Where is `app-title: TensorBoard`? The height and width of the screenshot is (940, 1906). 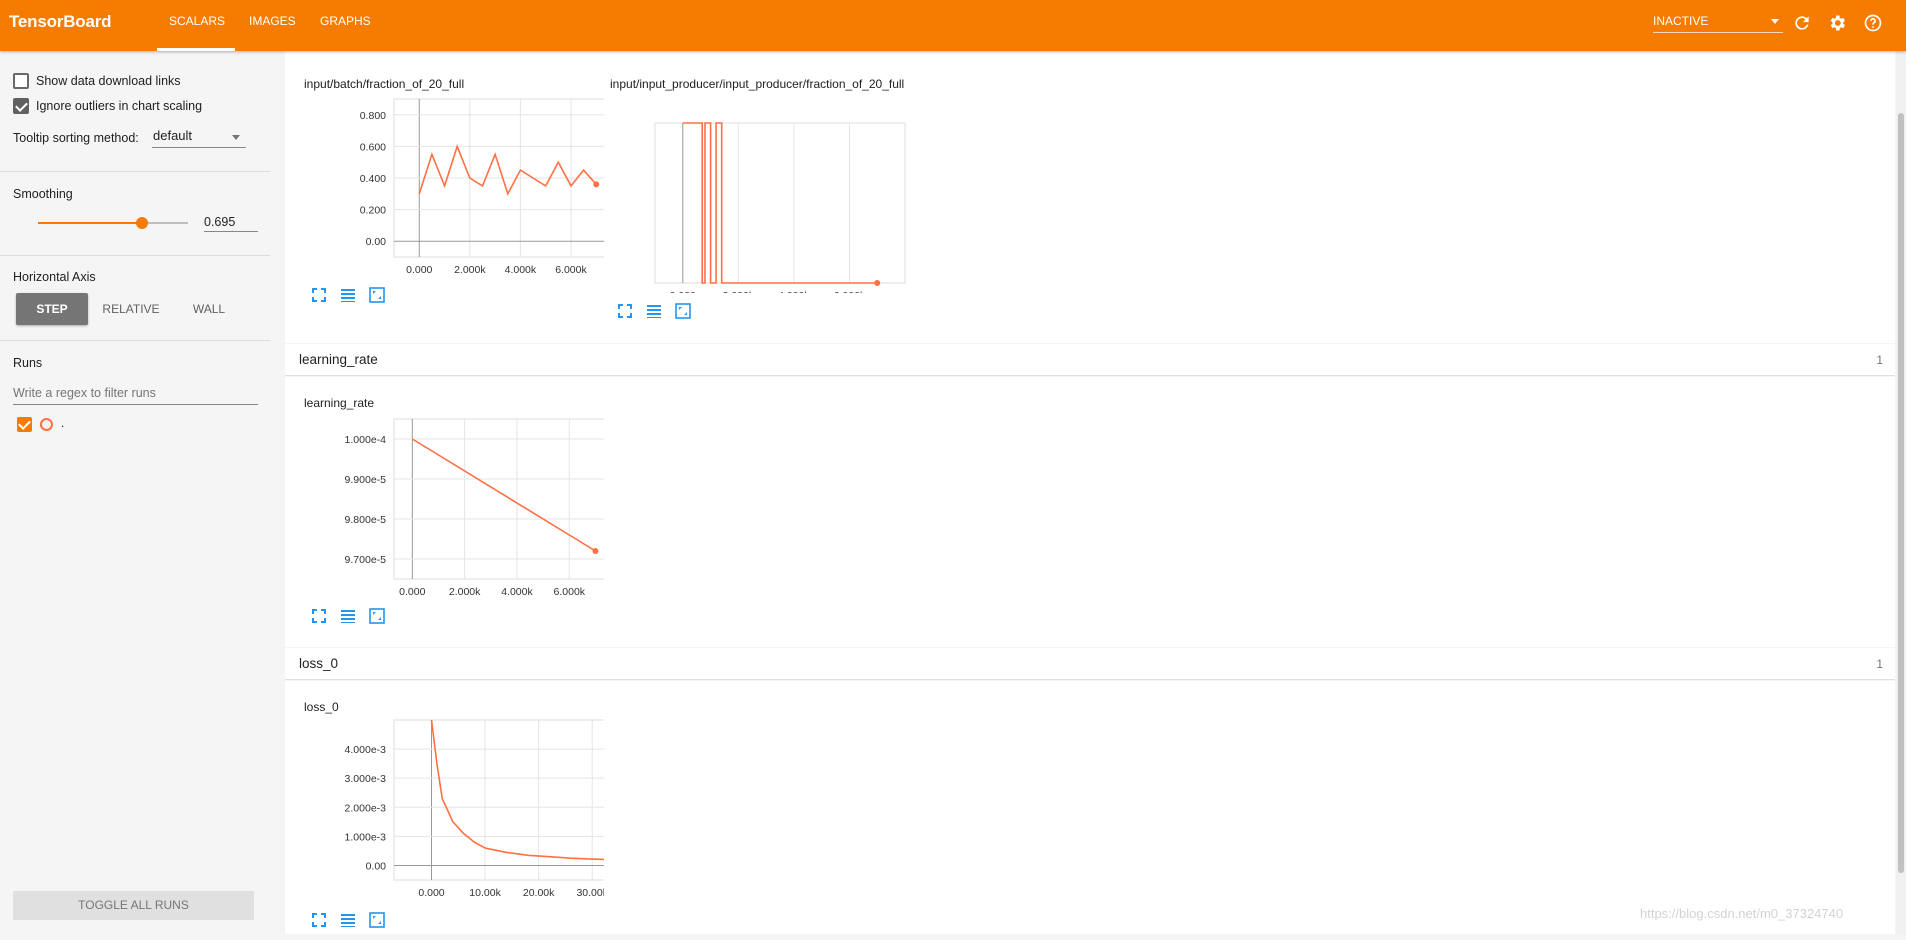 app-title: TensorBoard is located at coordinates (60, 21).